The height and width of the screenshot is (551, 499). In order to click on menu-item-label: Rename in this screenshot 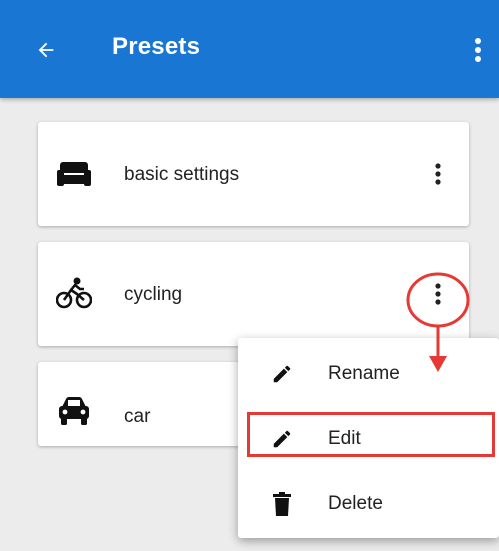, I will do `click(364, 373)`.